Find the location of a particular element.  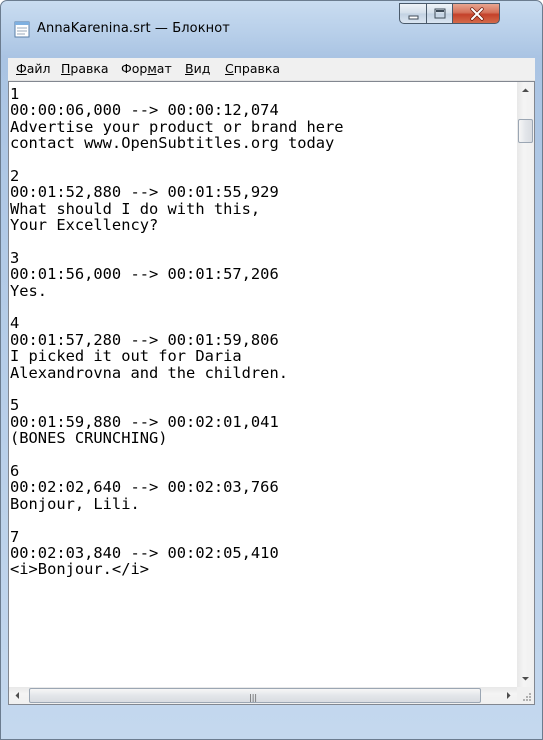

scroll-right-button is located at coordinates (508, 695).